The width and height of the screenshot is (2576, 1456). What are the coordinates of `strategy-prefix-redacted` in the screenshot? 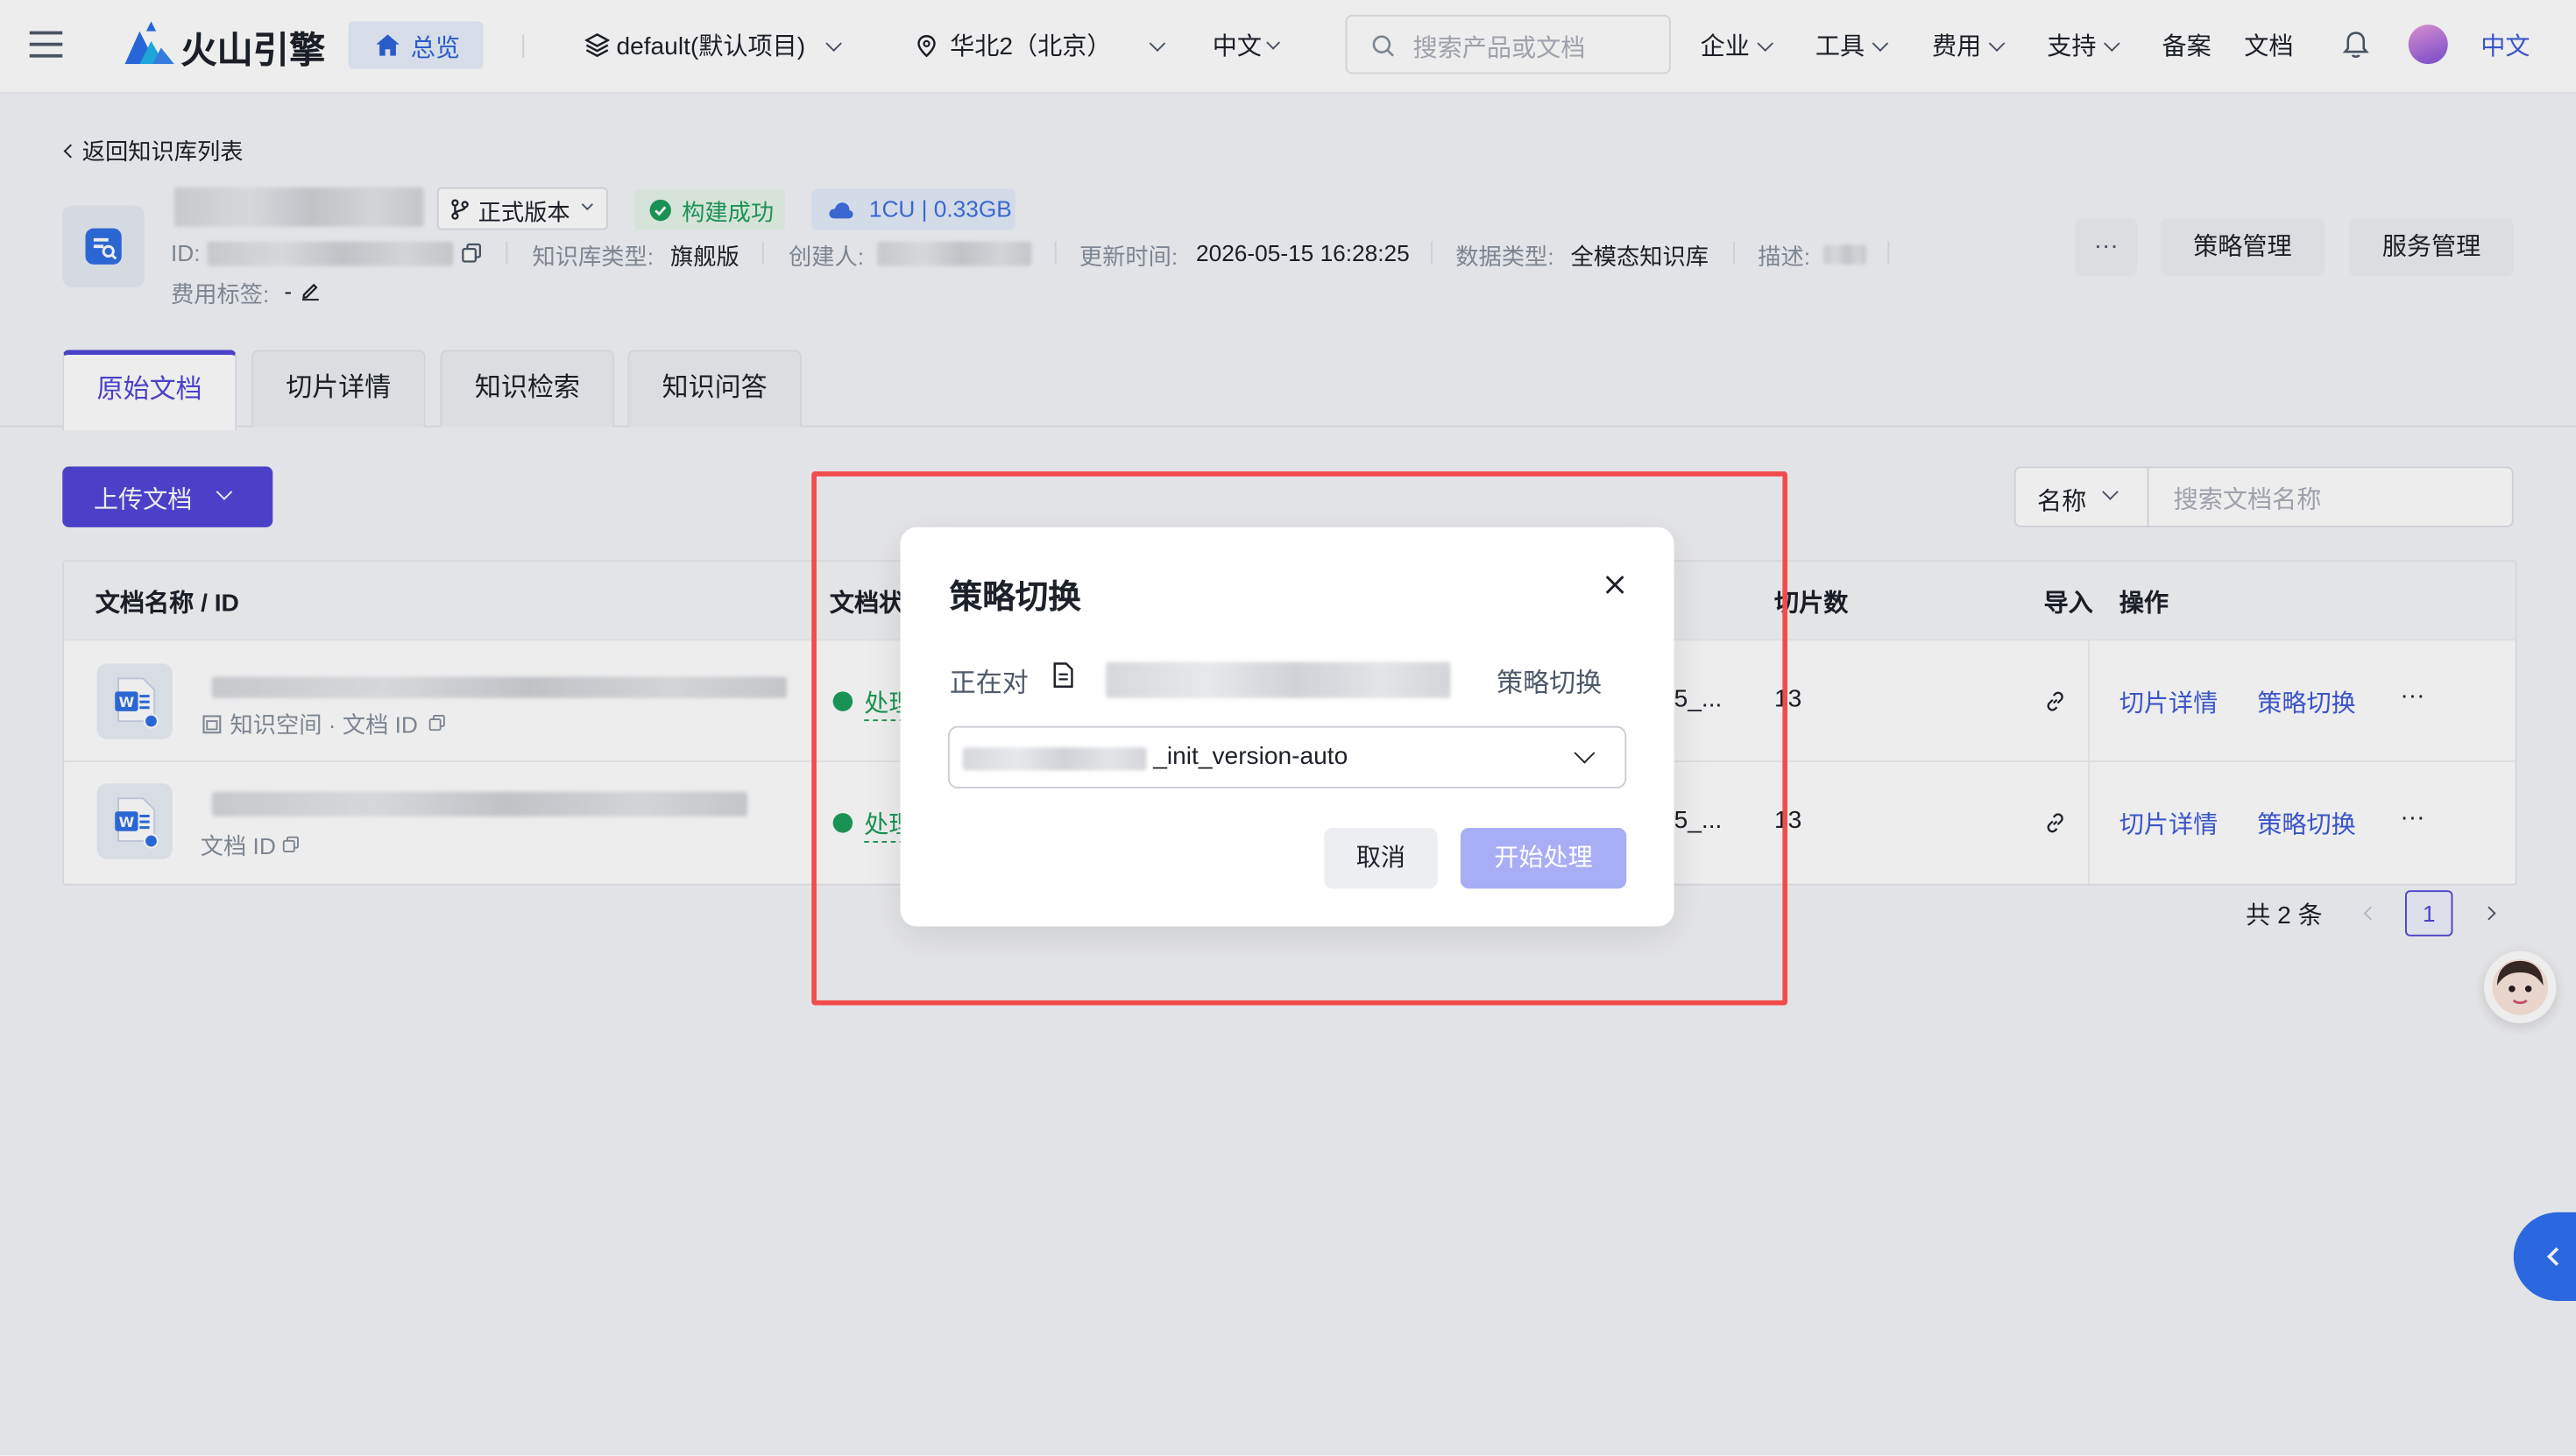 It's located at (1054, 759).